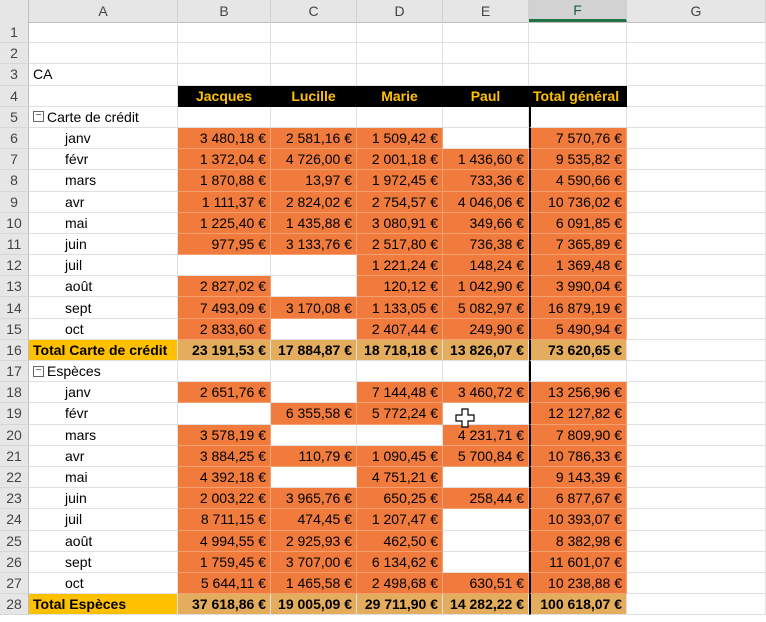  I want to click on month-label: sept, so click(103, 562).